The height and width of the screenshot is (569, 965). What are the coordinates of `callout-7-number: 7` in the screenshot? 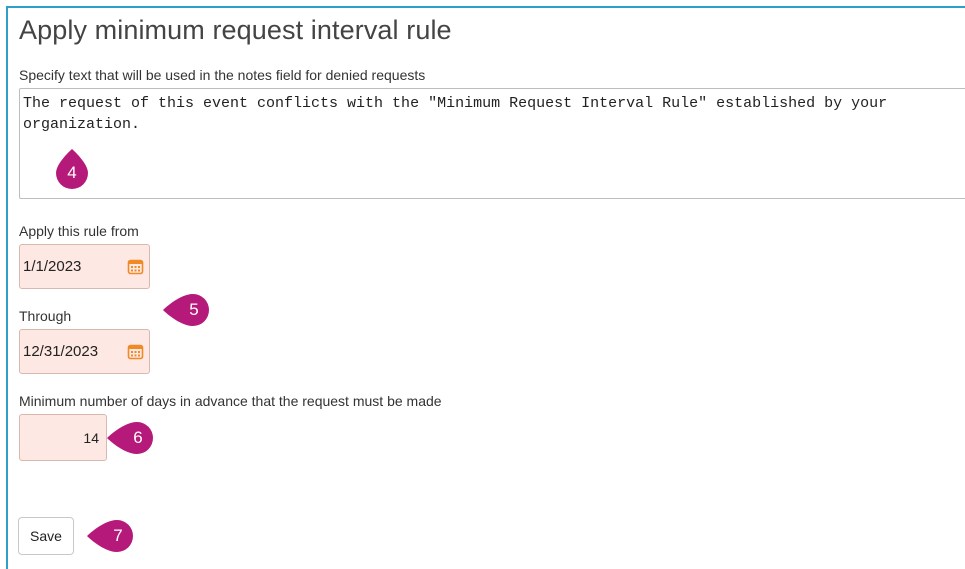 It's located at (118, 535).